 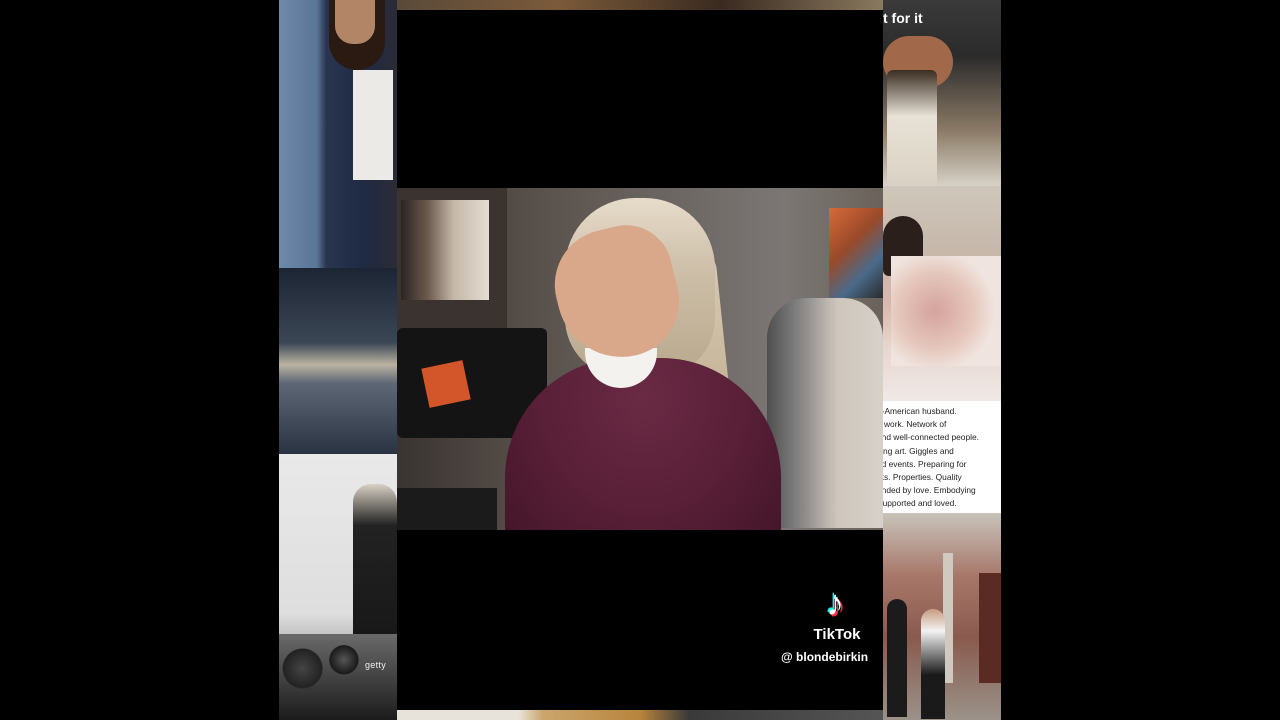 I want to click on getty-watermark: getty, so click(x=376, y=665).